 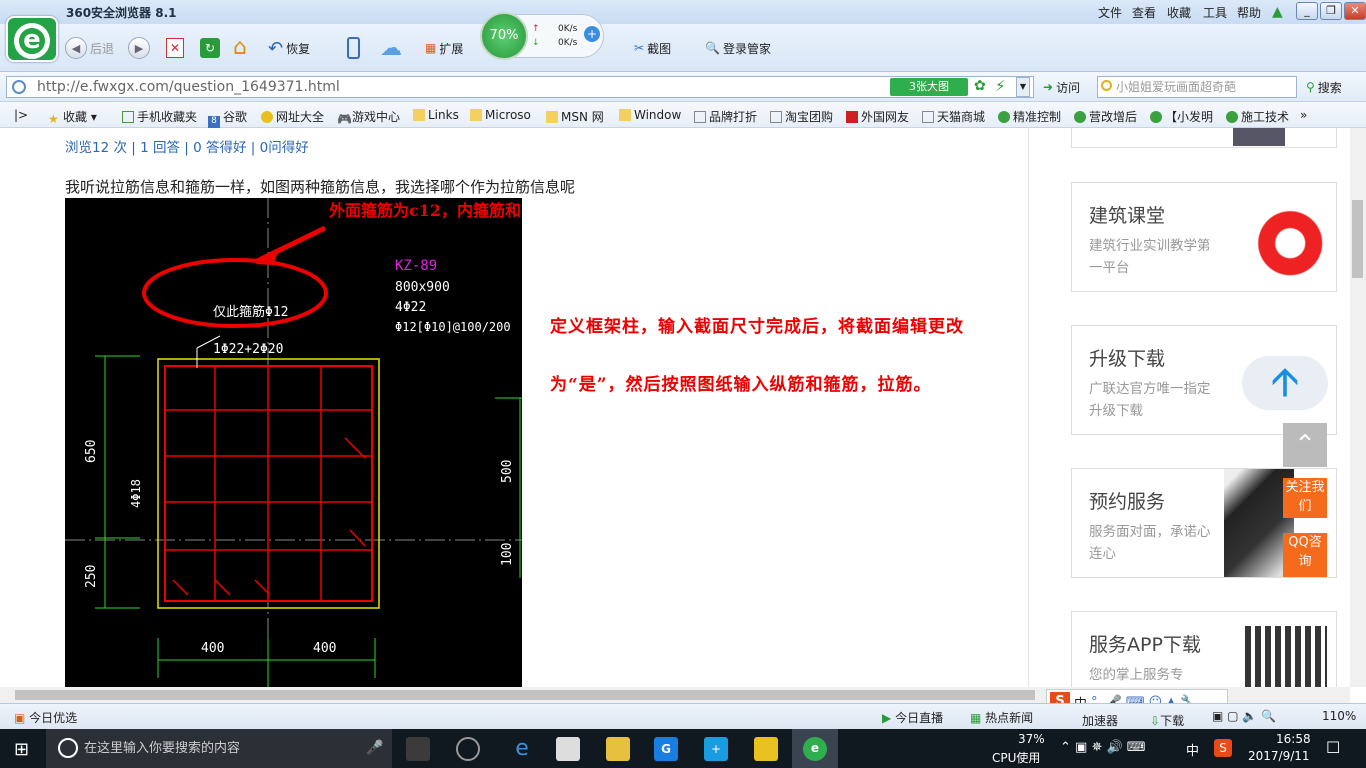 I want to click on up-arrow-icon: ↑, so click(x=536, y=29).